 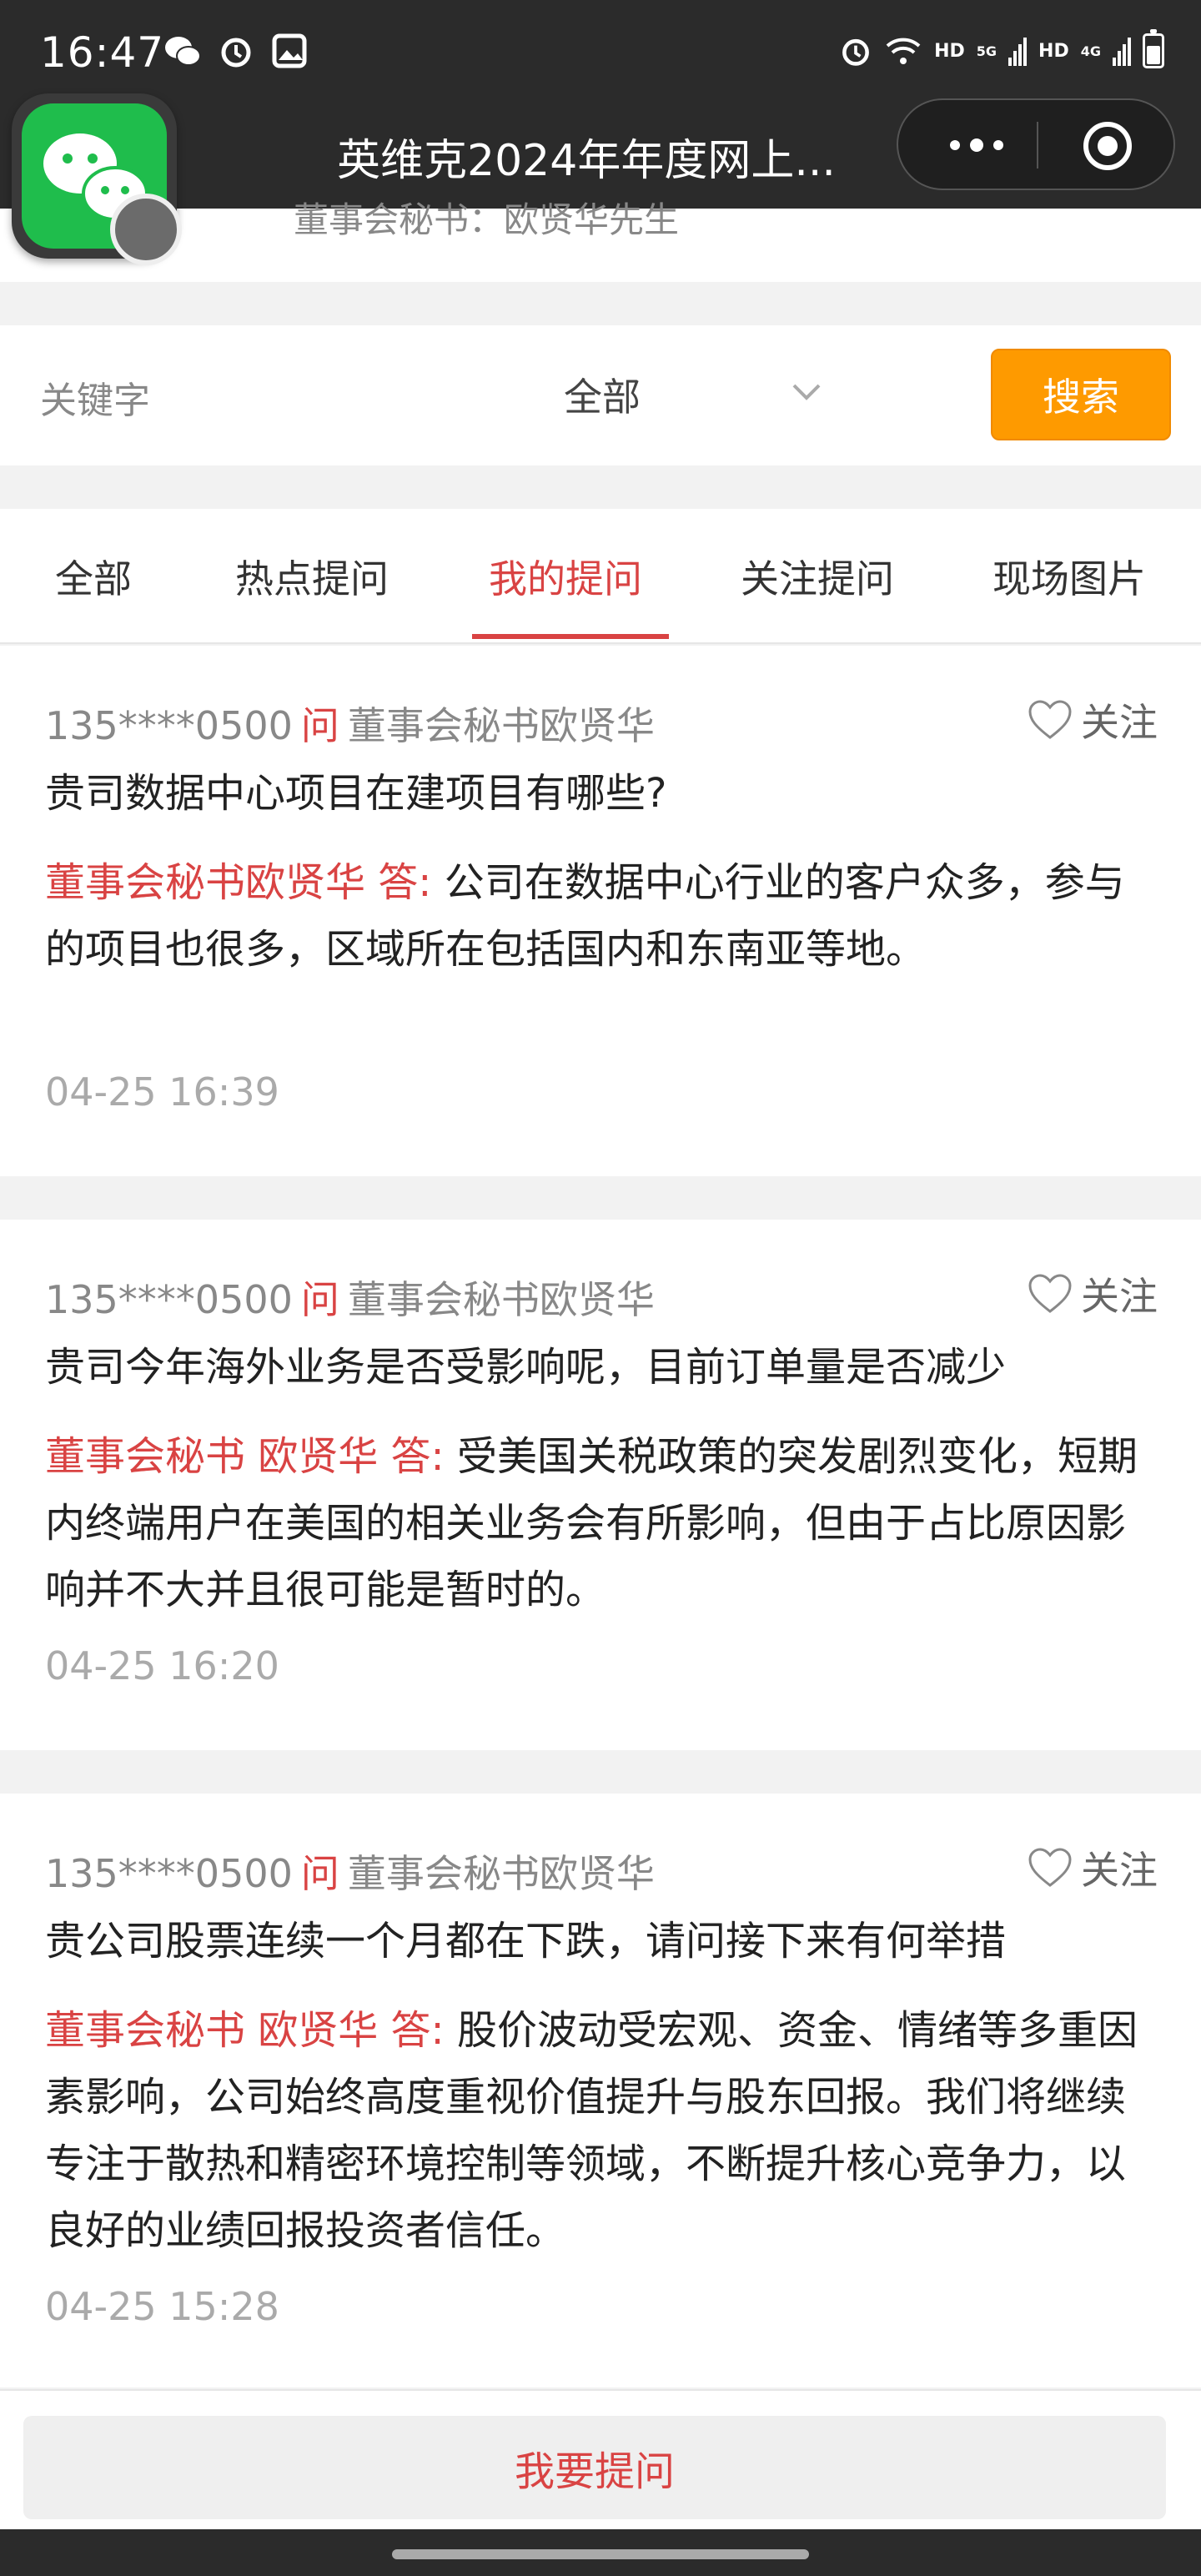 What do you see at coordinates (162, 1665) in the screenshot?
I see `timestamp: 04-25 16:20` at bounding box center [162, 1665].